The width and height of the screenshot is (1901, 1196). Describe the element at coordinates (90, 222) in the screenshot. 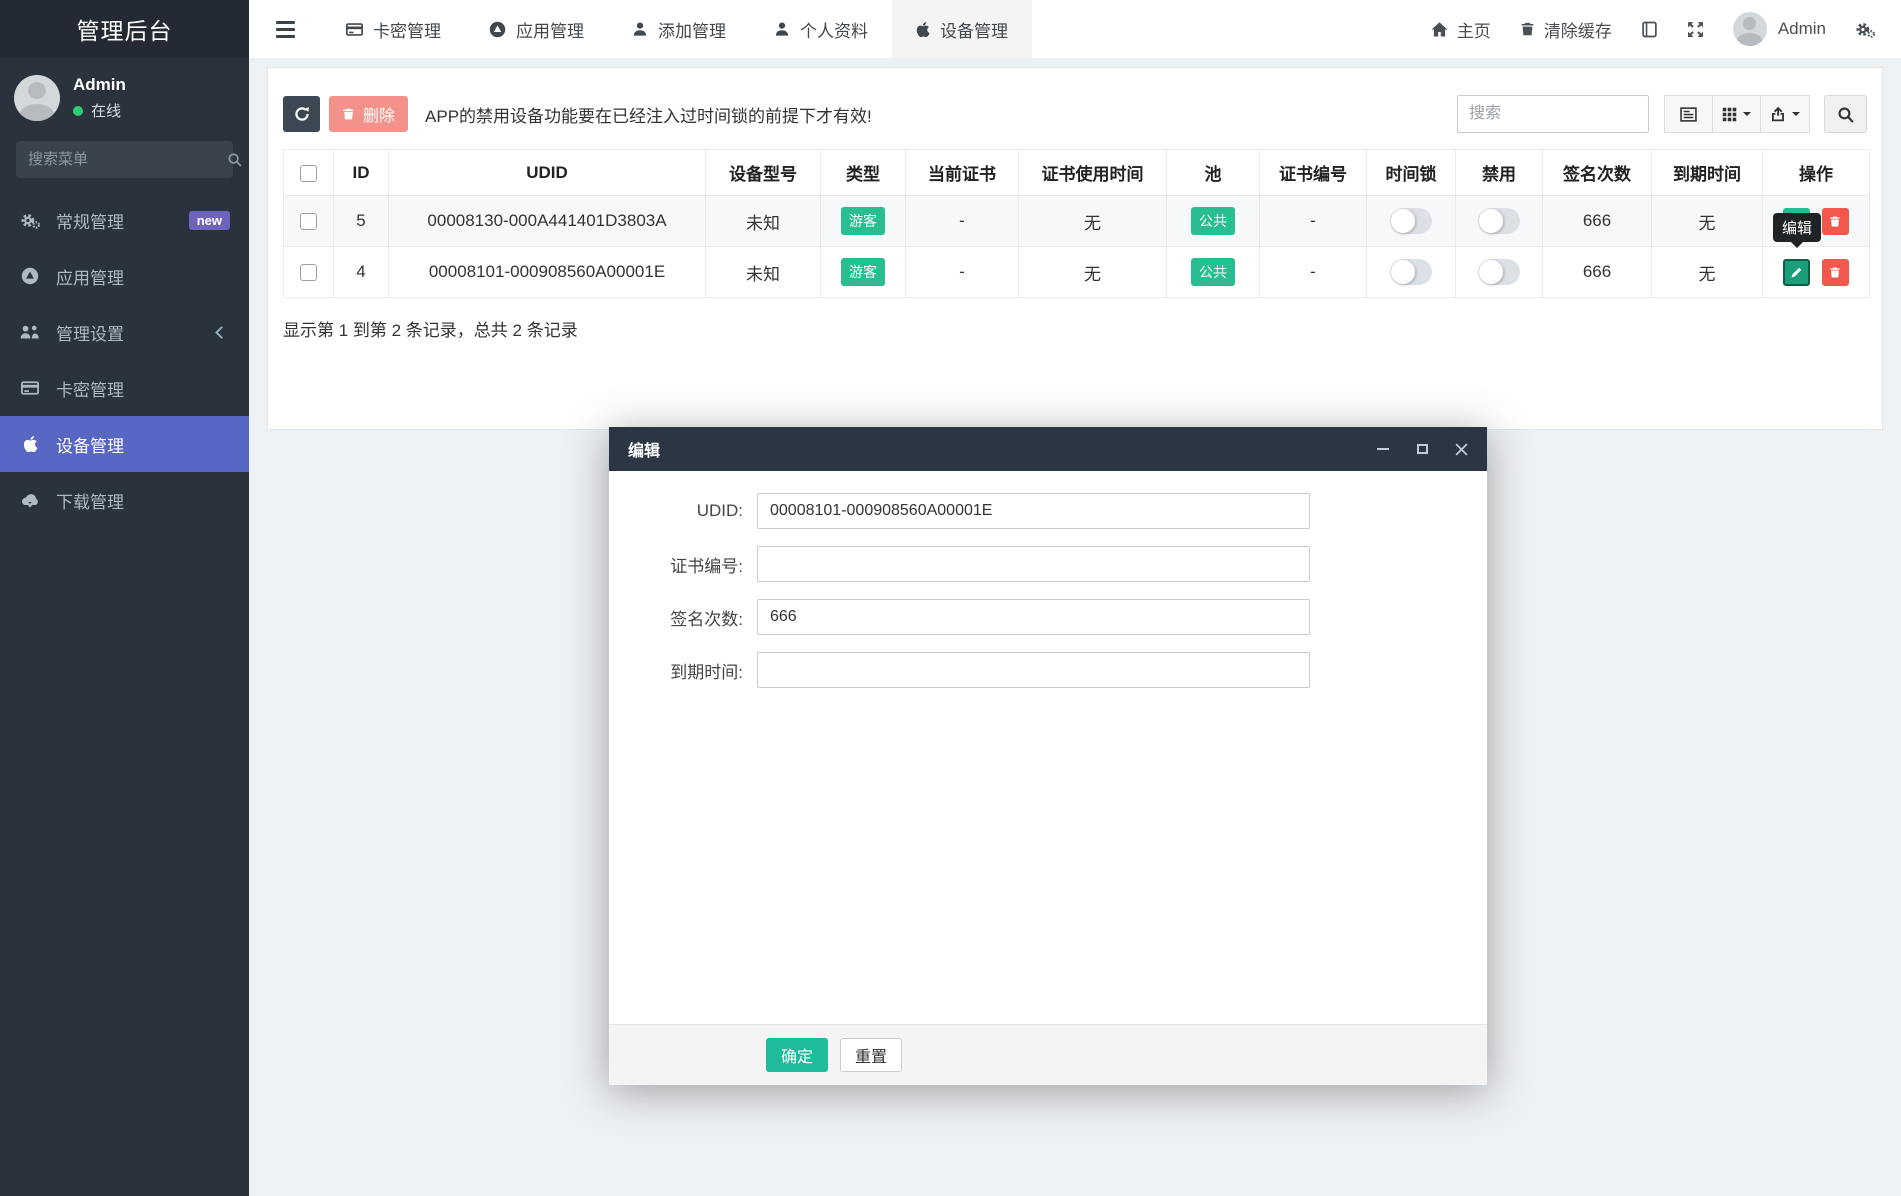

I see `sidebar-item-label: 常规管理` at that location.